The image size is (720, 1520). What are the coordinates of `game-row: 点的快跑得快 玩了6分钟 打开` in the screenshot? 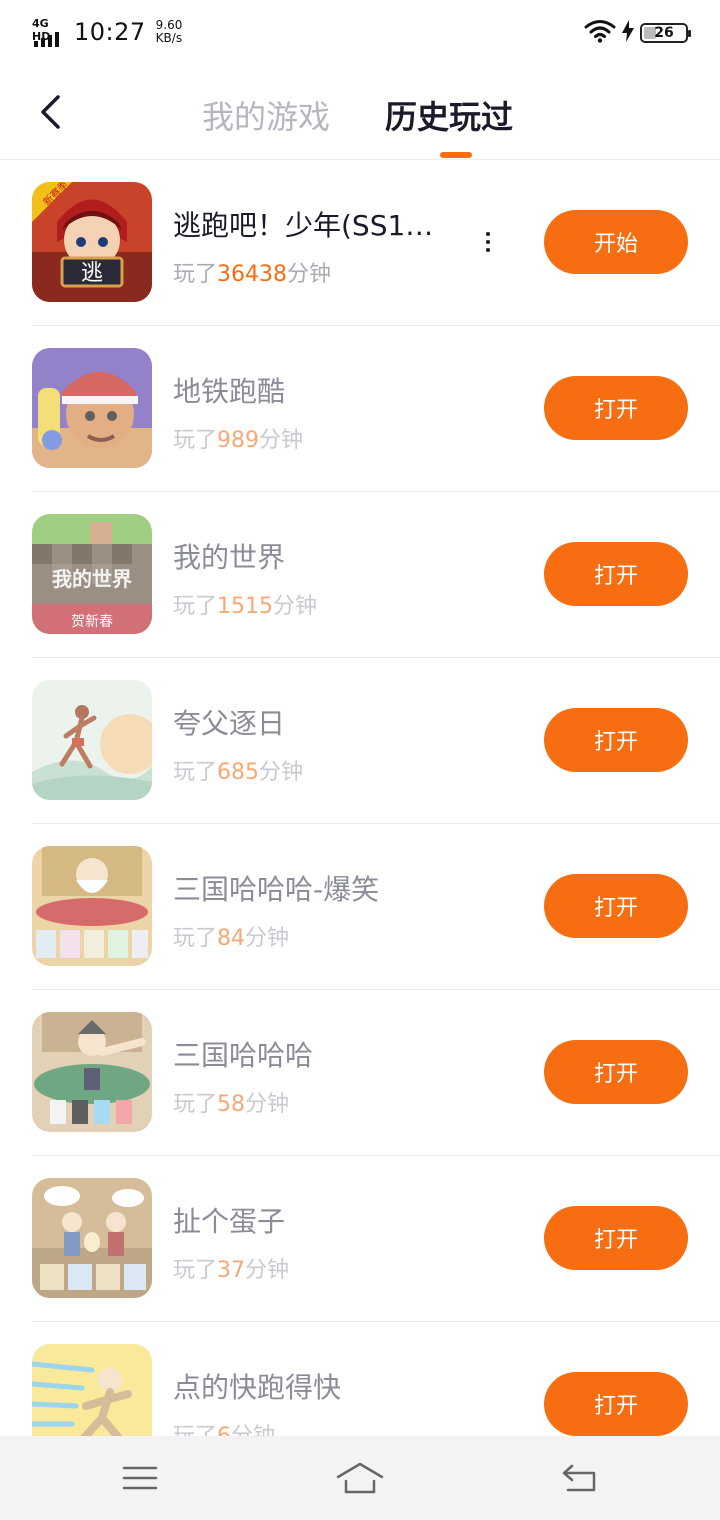 It's located at (360, 1379).